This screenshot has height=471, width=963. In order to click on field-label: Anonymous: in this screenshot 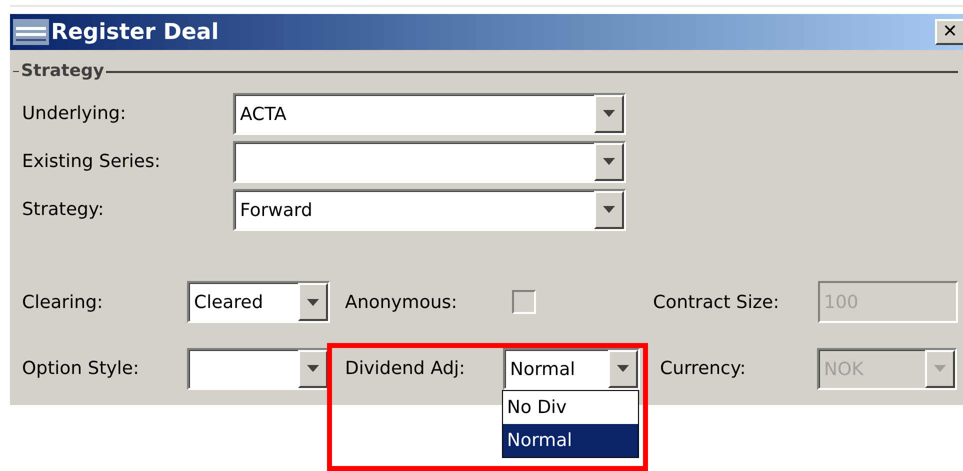, I will do `click(401, 302)`.